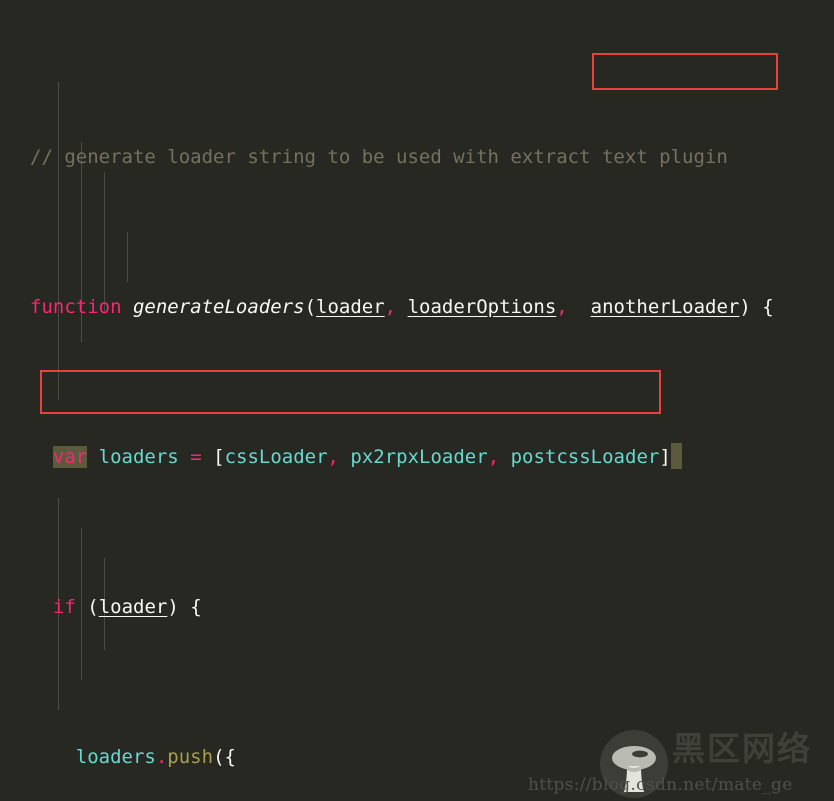 The image size is (834, 801). I want to click on punct: [, so click(219, 457).